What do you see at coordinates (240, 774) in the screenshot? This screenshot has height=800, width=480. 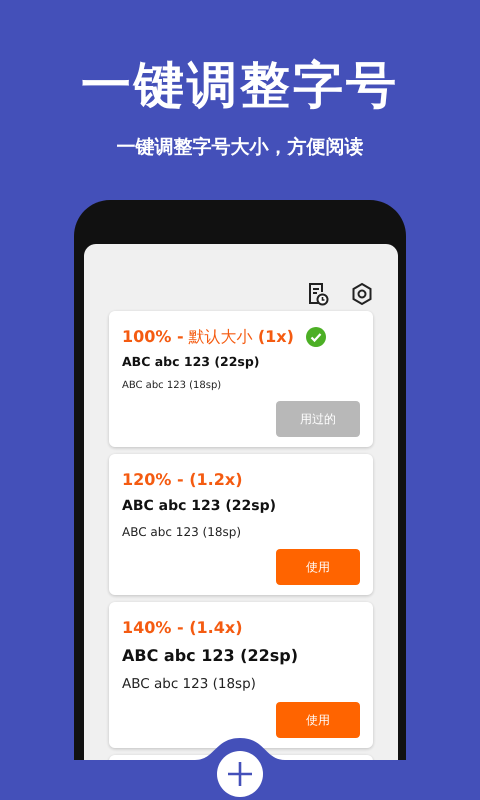 I see `plus-icon` at bounding box center [240, 774].